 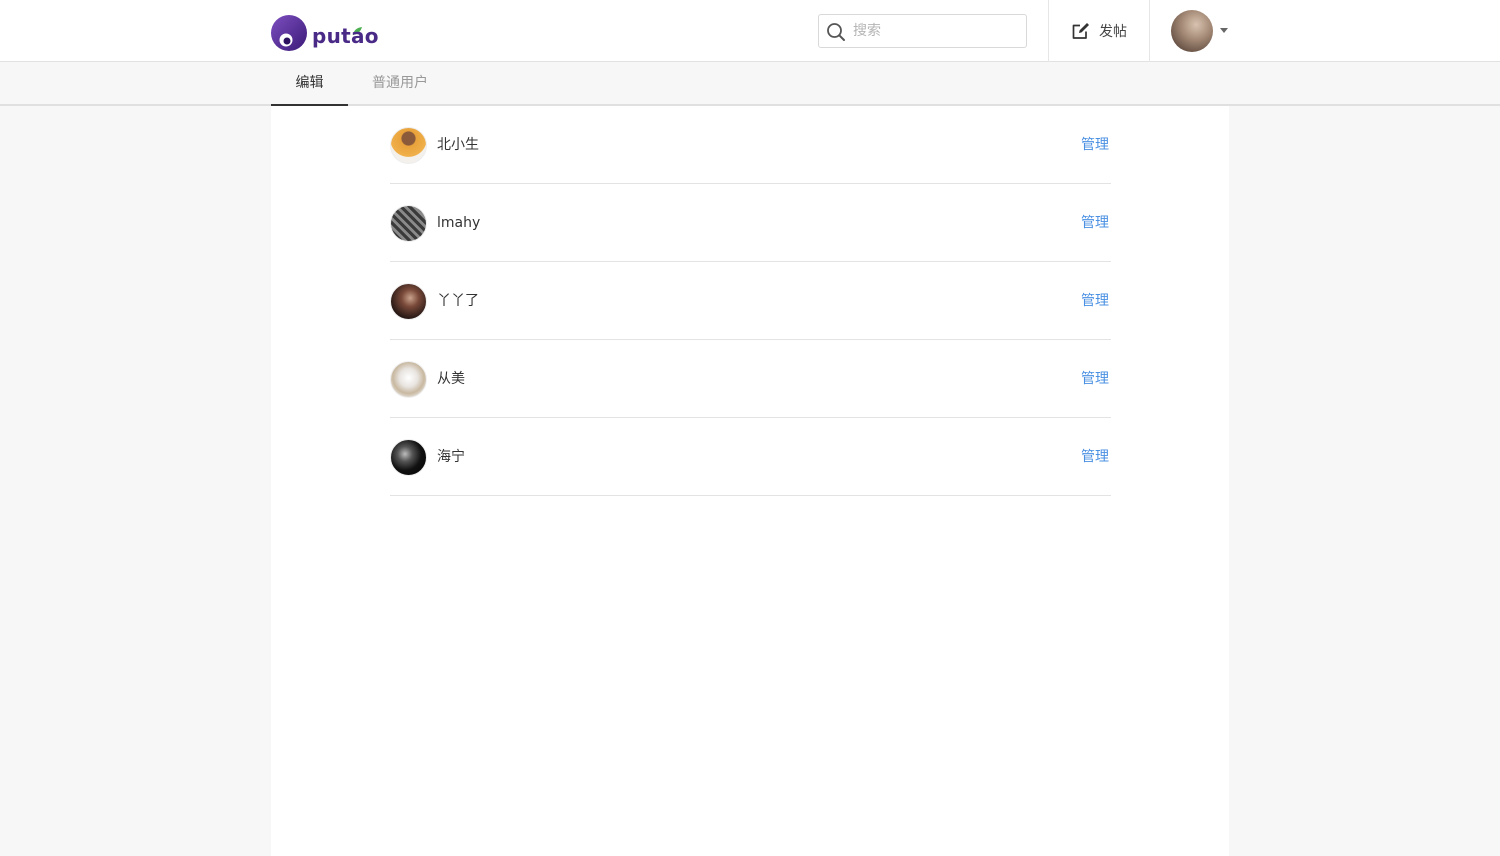 What do you see at coordinates (1080, 31) in the screenshot?
I see `edit-icon` at bounding box center [1080, 31].